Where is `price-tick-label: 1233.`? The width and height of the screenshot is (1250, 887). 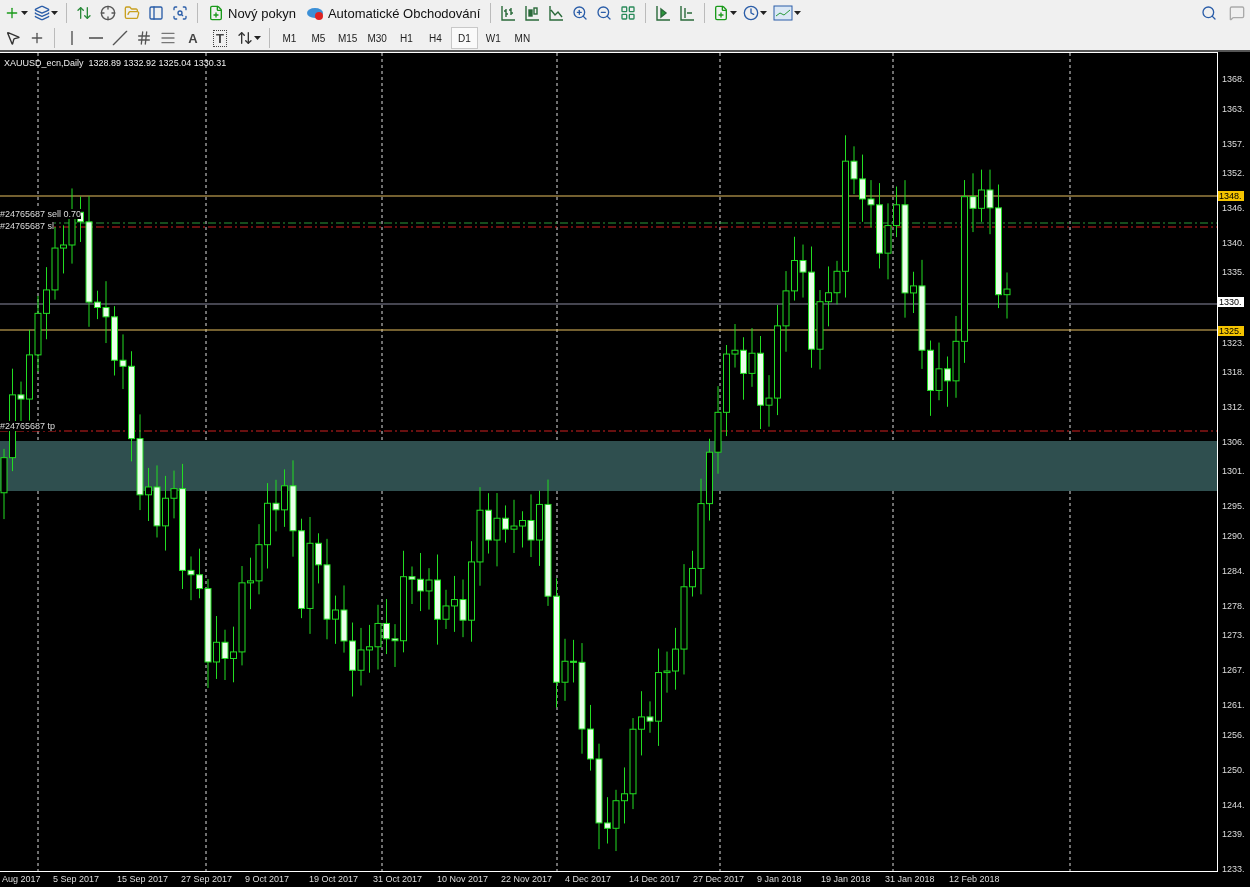 price-tick-label: 1233. is located at coordinates (1233, 869).